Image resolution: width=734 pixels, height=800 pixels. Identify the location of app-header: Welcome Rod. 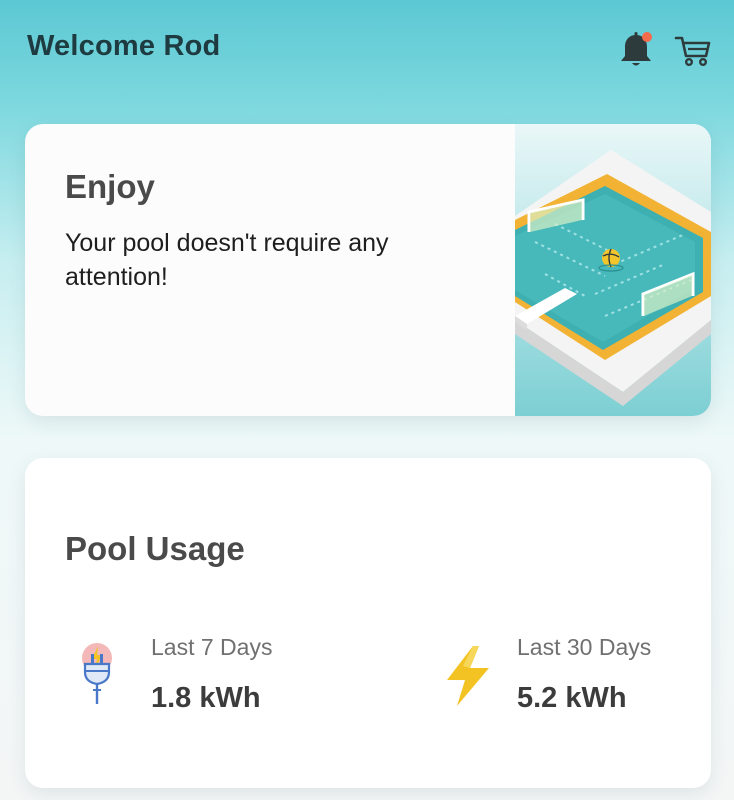
(367, 50).